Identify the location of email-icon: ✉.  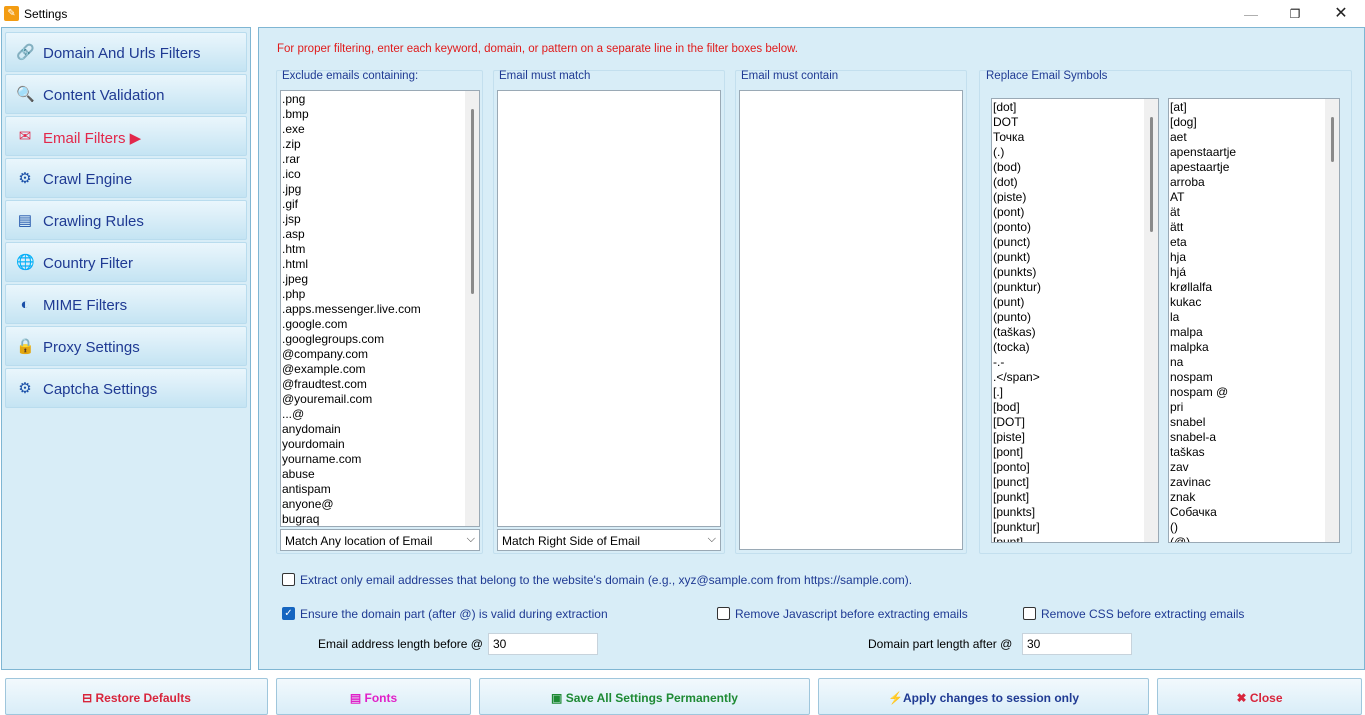
(25, 136).